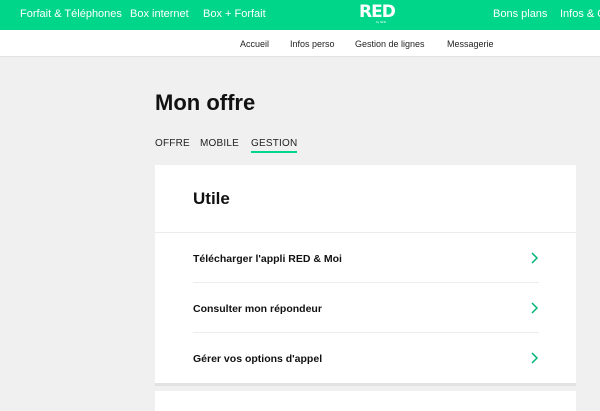  I want to click on subnav-infos-perso: Infos perso, so click(312, 44).